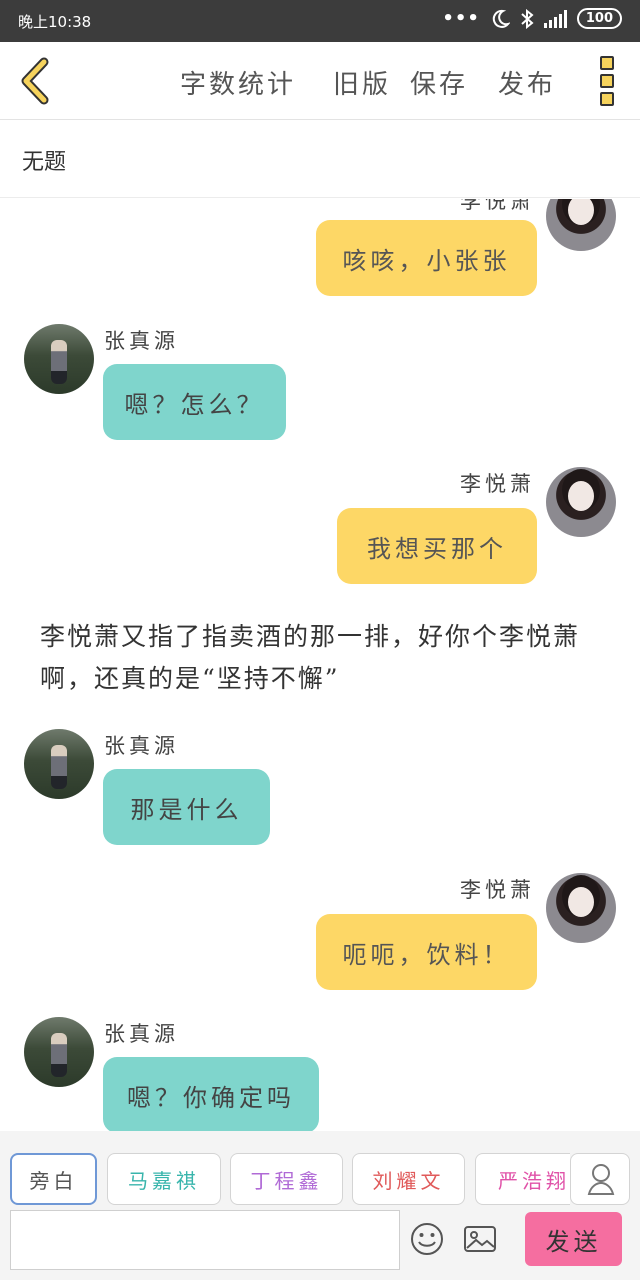 This screenshot has width=640, height=1280. I want to click on status-bar: 晚上10:38 ••• 100, so click(320, 21).